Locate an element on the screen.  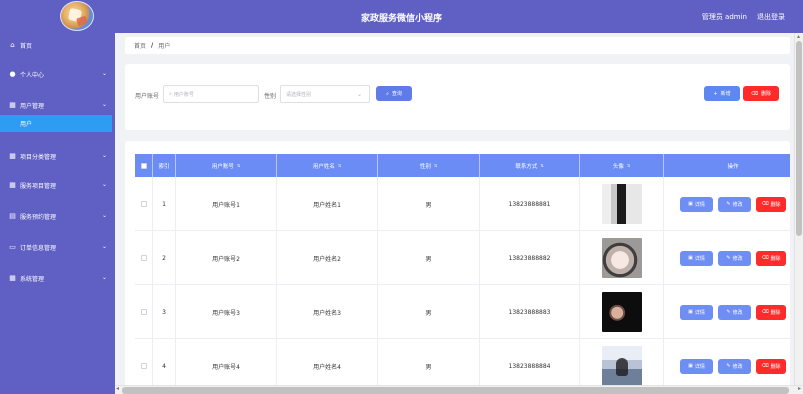
sidebar-subitem-user: 用户 is located at coordinates (56, 123).